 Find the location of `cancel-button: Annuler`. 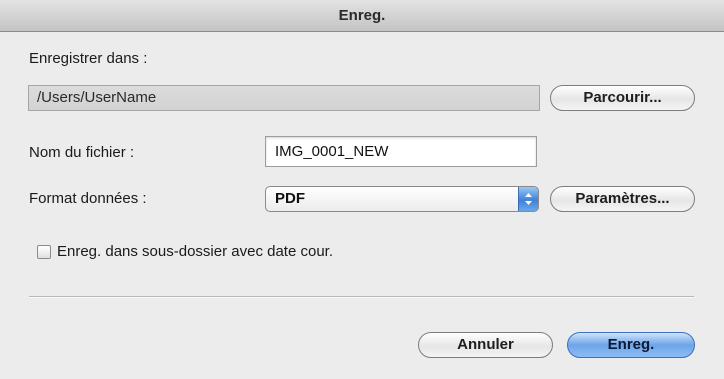

cancel-button: Annuler is located at coordinates (485, 345).